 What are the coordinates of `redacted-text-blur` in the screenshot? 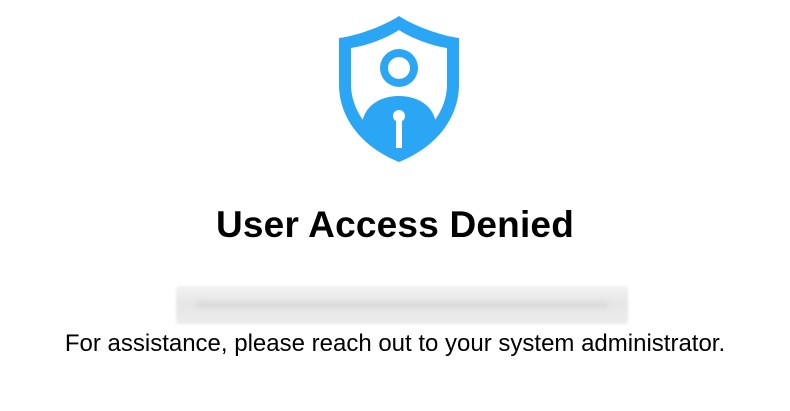 It's located at (402, 305).